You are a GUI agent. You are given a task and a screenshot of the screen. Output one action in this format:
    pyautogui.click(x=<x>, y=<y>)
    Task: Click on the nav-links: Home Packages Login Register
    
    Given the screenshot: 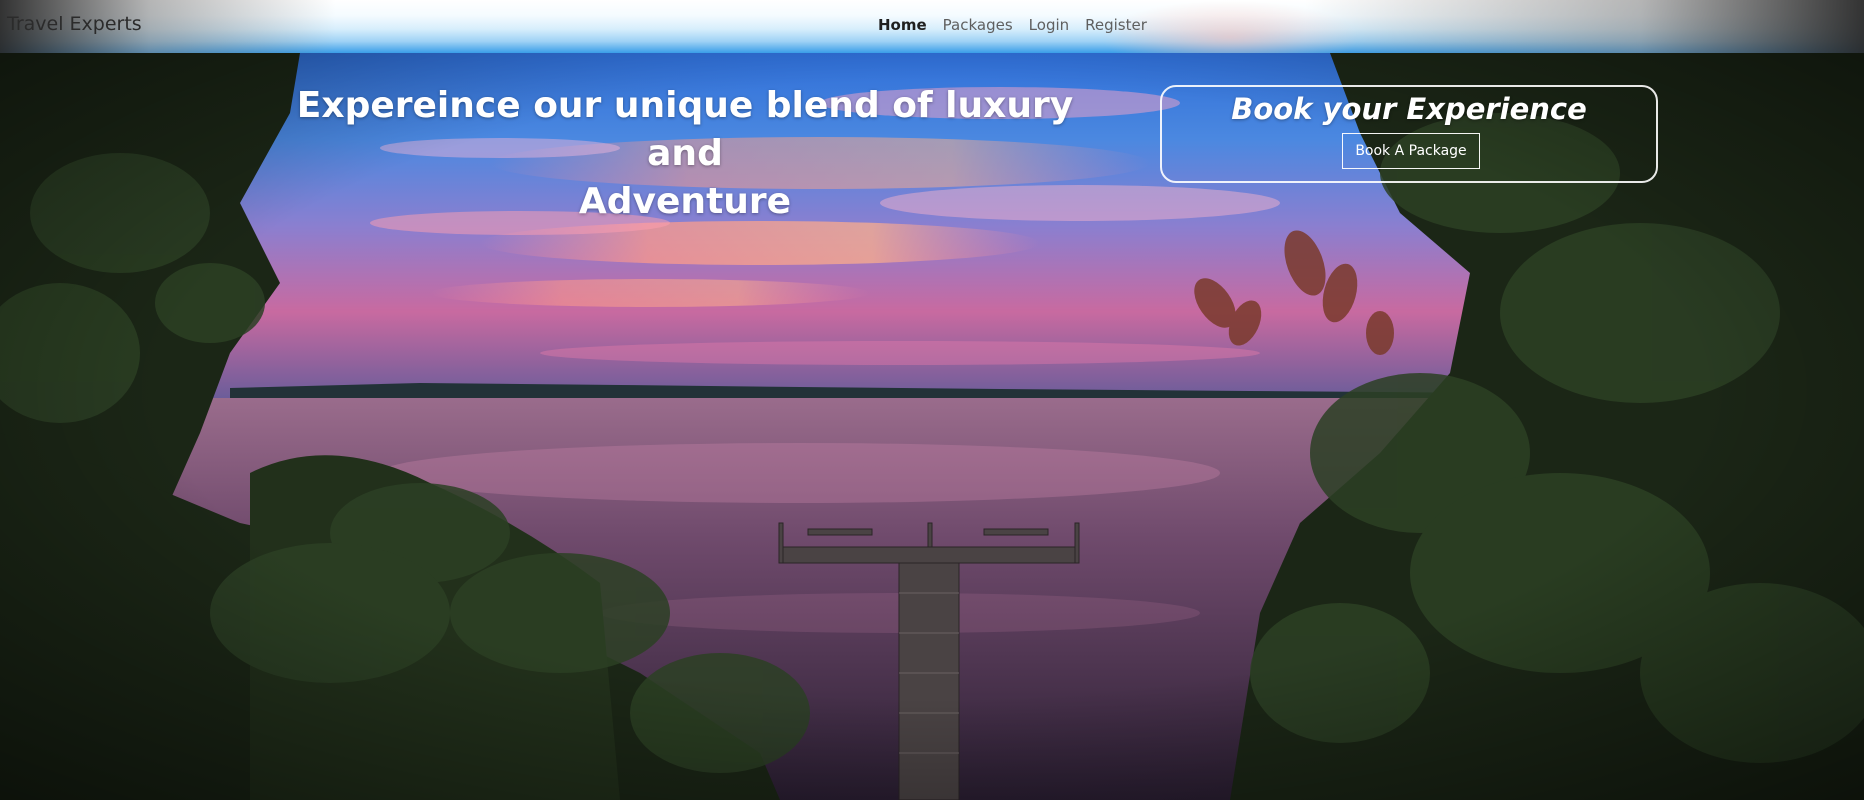 What is the action you would take?
    pyautogui.click(x=1012, y=25)
    